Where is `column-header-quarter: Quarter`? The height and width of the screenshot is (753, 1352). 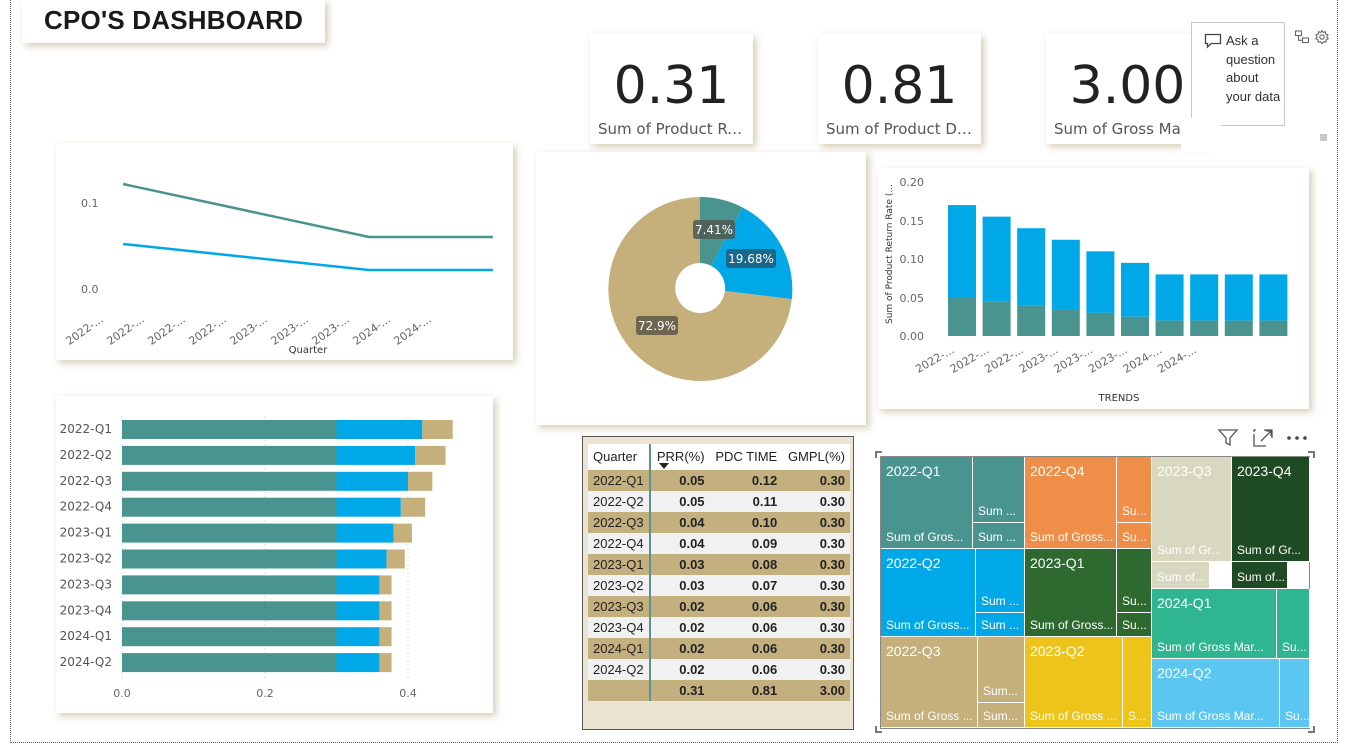
column-header-quarter: Quarter is located at coordinates (620, 457).